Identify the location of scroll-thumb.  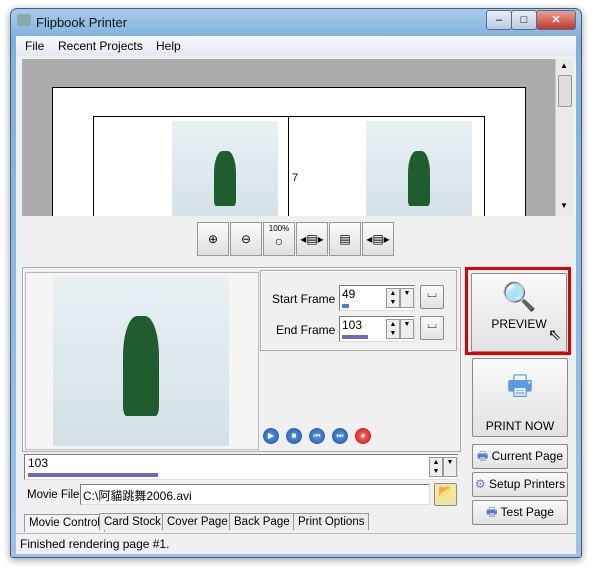
(565, 91).